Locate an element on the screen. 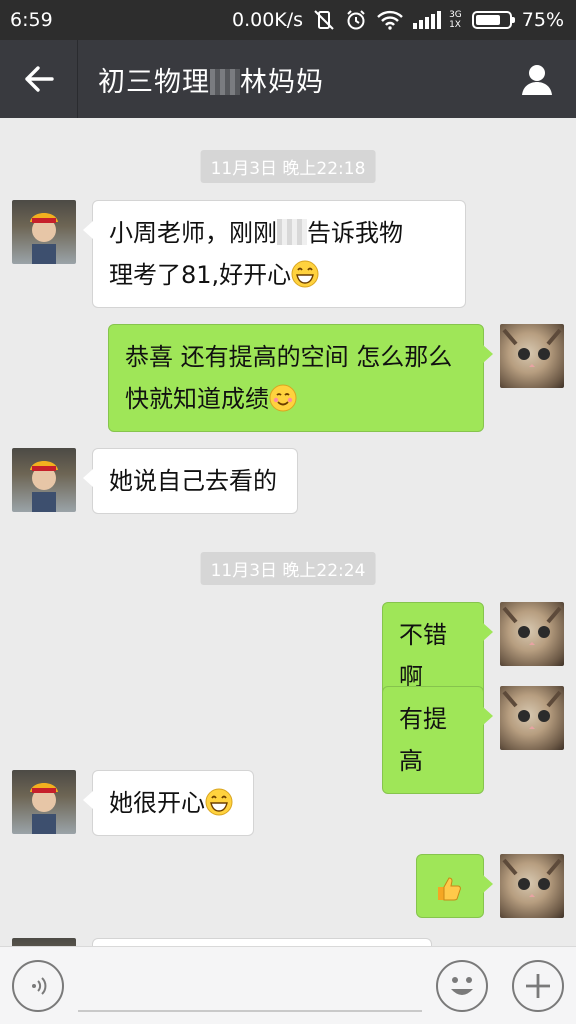  chat-title: 初三物理 林妈妈 is located at coordinates (288, 79).